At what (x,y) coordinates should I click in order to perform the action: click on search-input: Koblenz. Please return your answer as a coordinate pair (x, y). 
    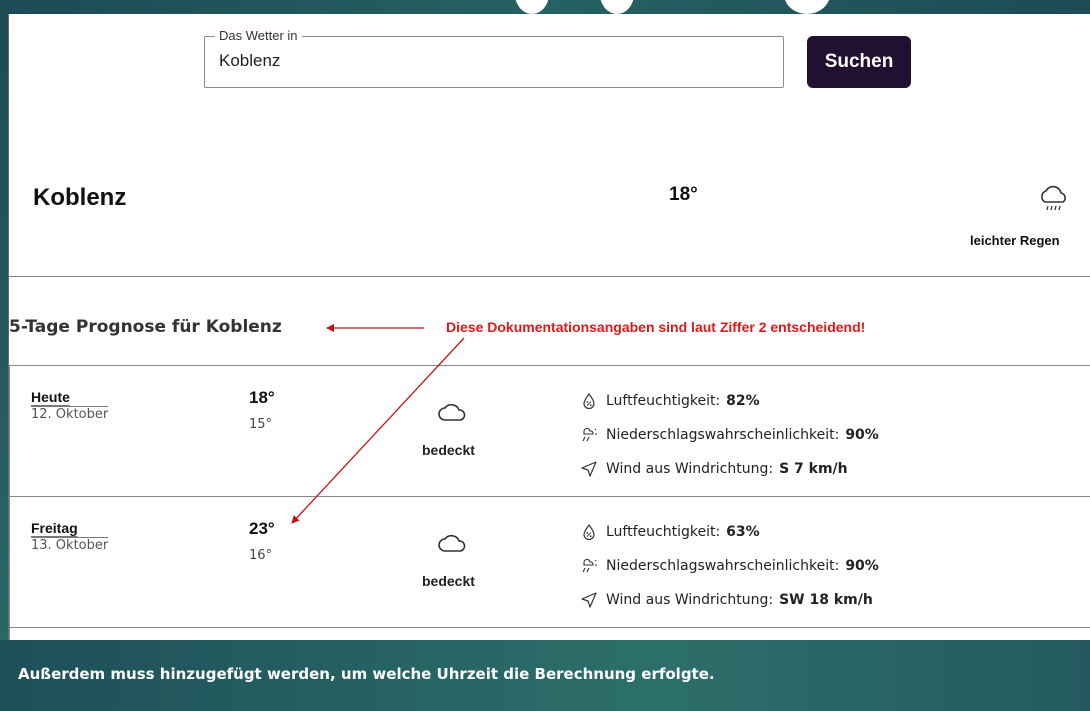
    Looking at the image, I should click on (249, 61).